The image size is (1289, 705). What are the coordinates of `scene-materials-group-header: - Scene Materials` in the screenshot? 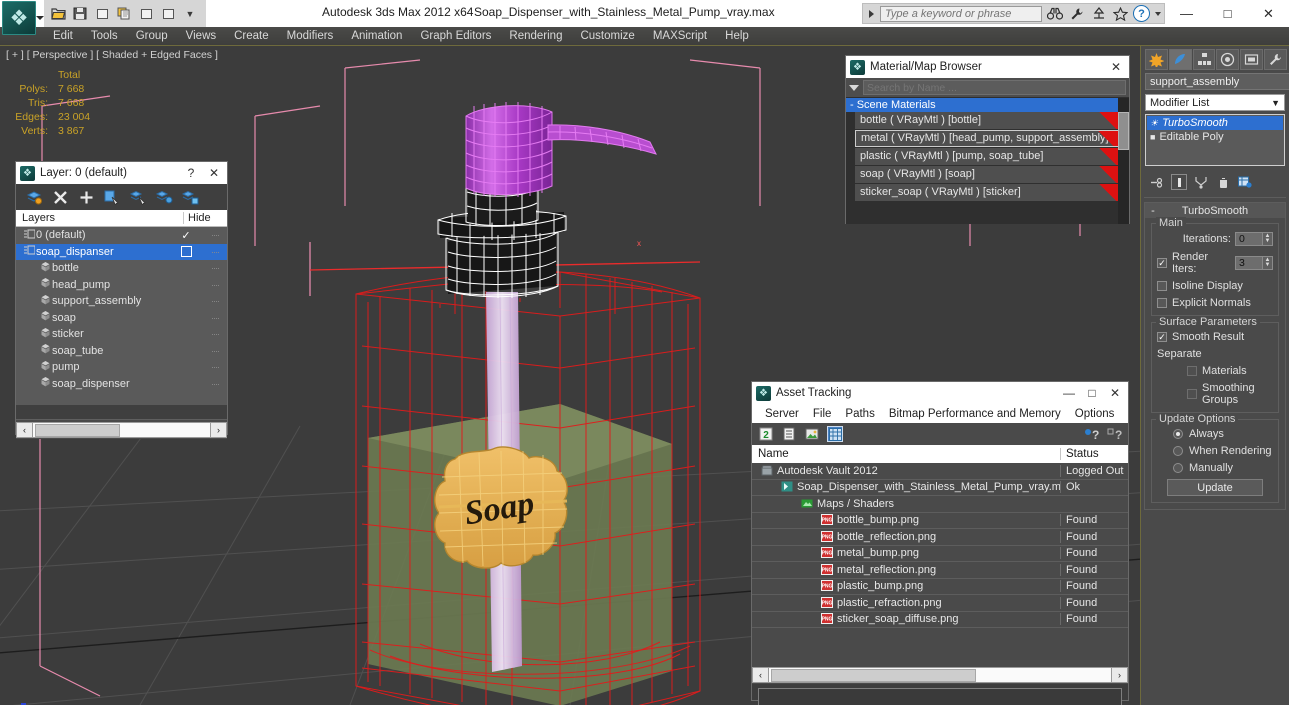 It's located at (987, 105).